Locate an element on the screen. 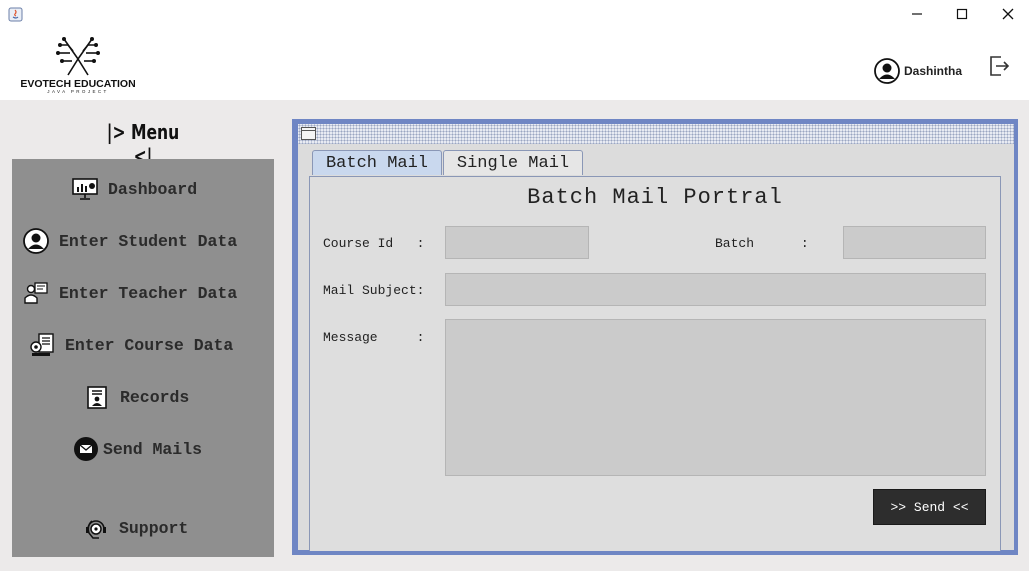 The height and width of the screenshot is (571, 1029). minimize-icon is located at coordinates (917, 14).